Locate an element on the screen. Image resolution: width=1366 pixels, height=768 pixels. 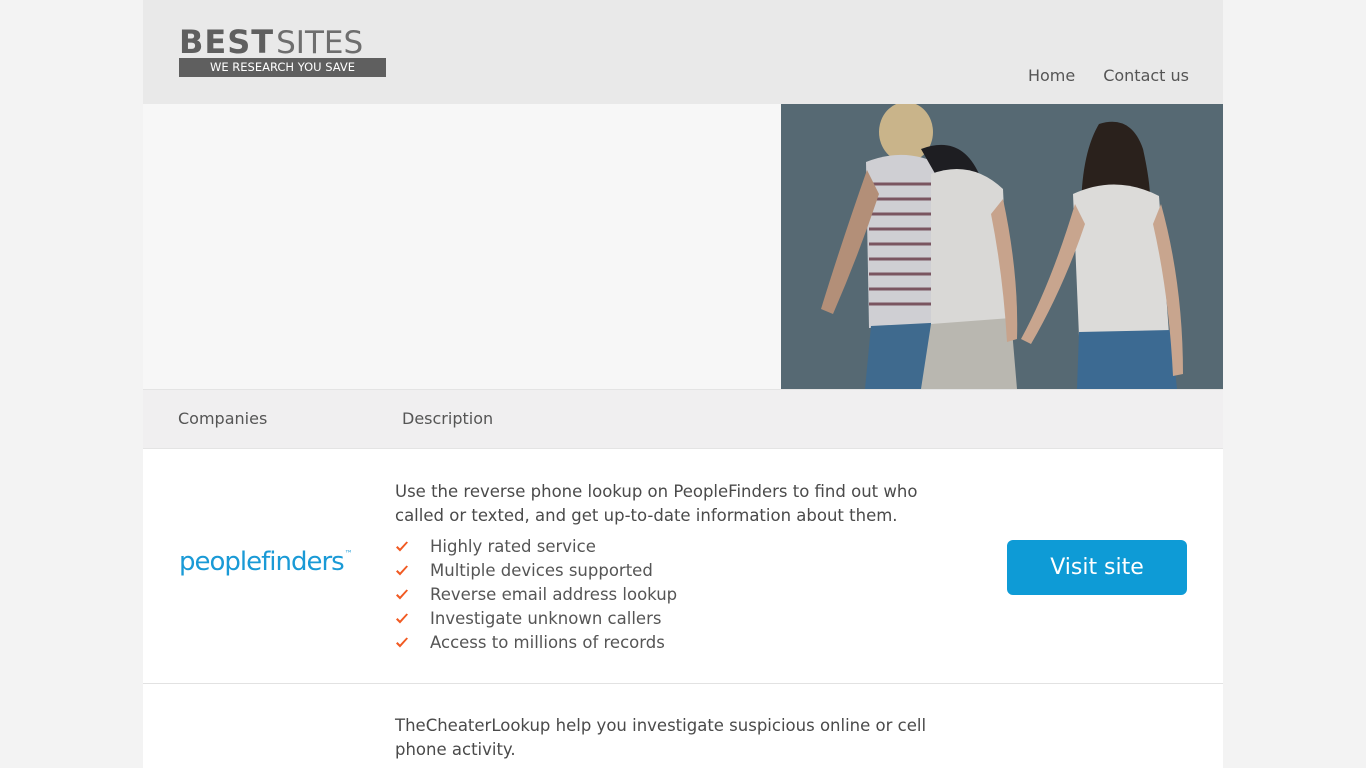
list-item: Multiple devices supported is located at coordinates (536, 571).